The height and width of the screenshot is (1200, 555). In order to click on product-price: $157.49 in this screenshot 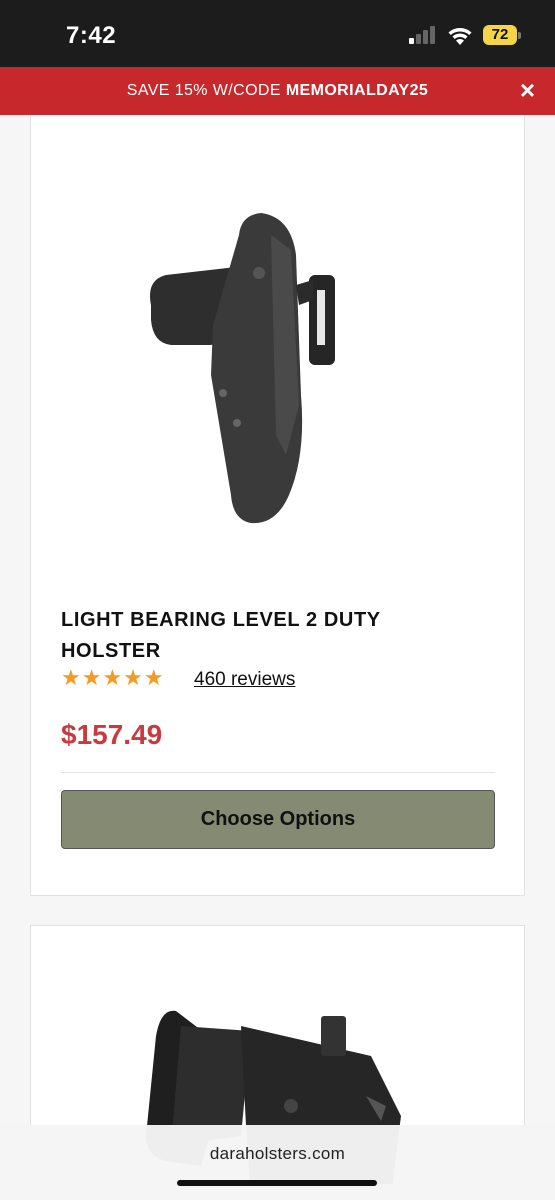, I will do `click(112, 734)`.